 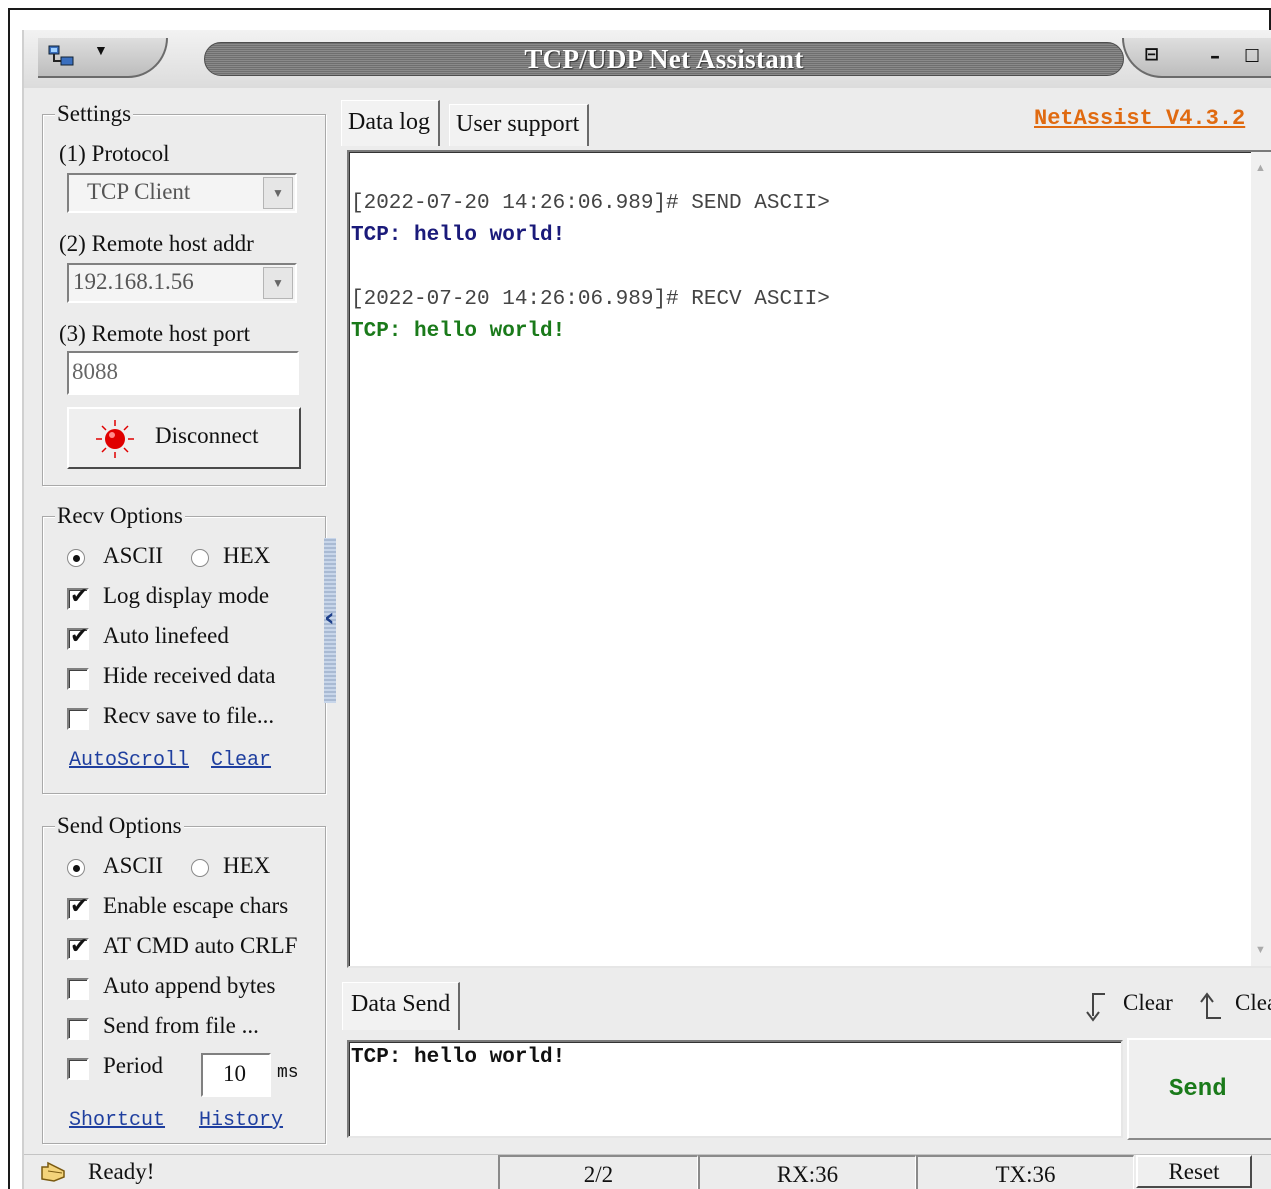 What do you see at coordinates (1194, 1171) in the screenshot?
I see `reset-button: Reset` at bounding box center [1194, 1171].